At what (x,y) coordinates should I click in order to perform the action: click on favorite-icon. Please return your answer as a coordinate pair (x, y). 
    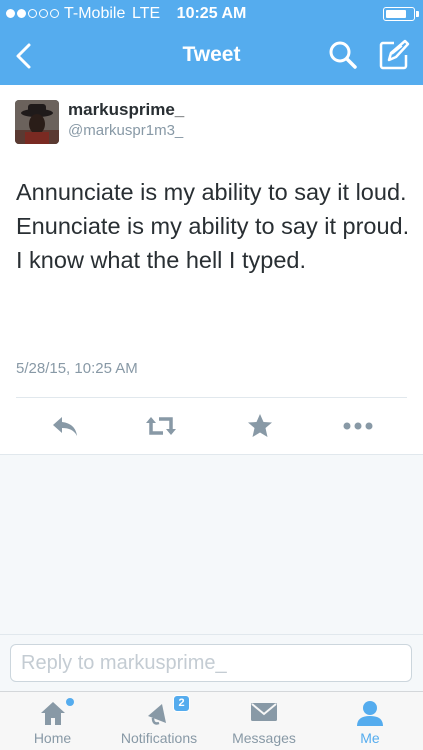
    Looking at the image, I should click on (260, 425).